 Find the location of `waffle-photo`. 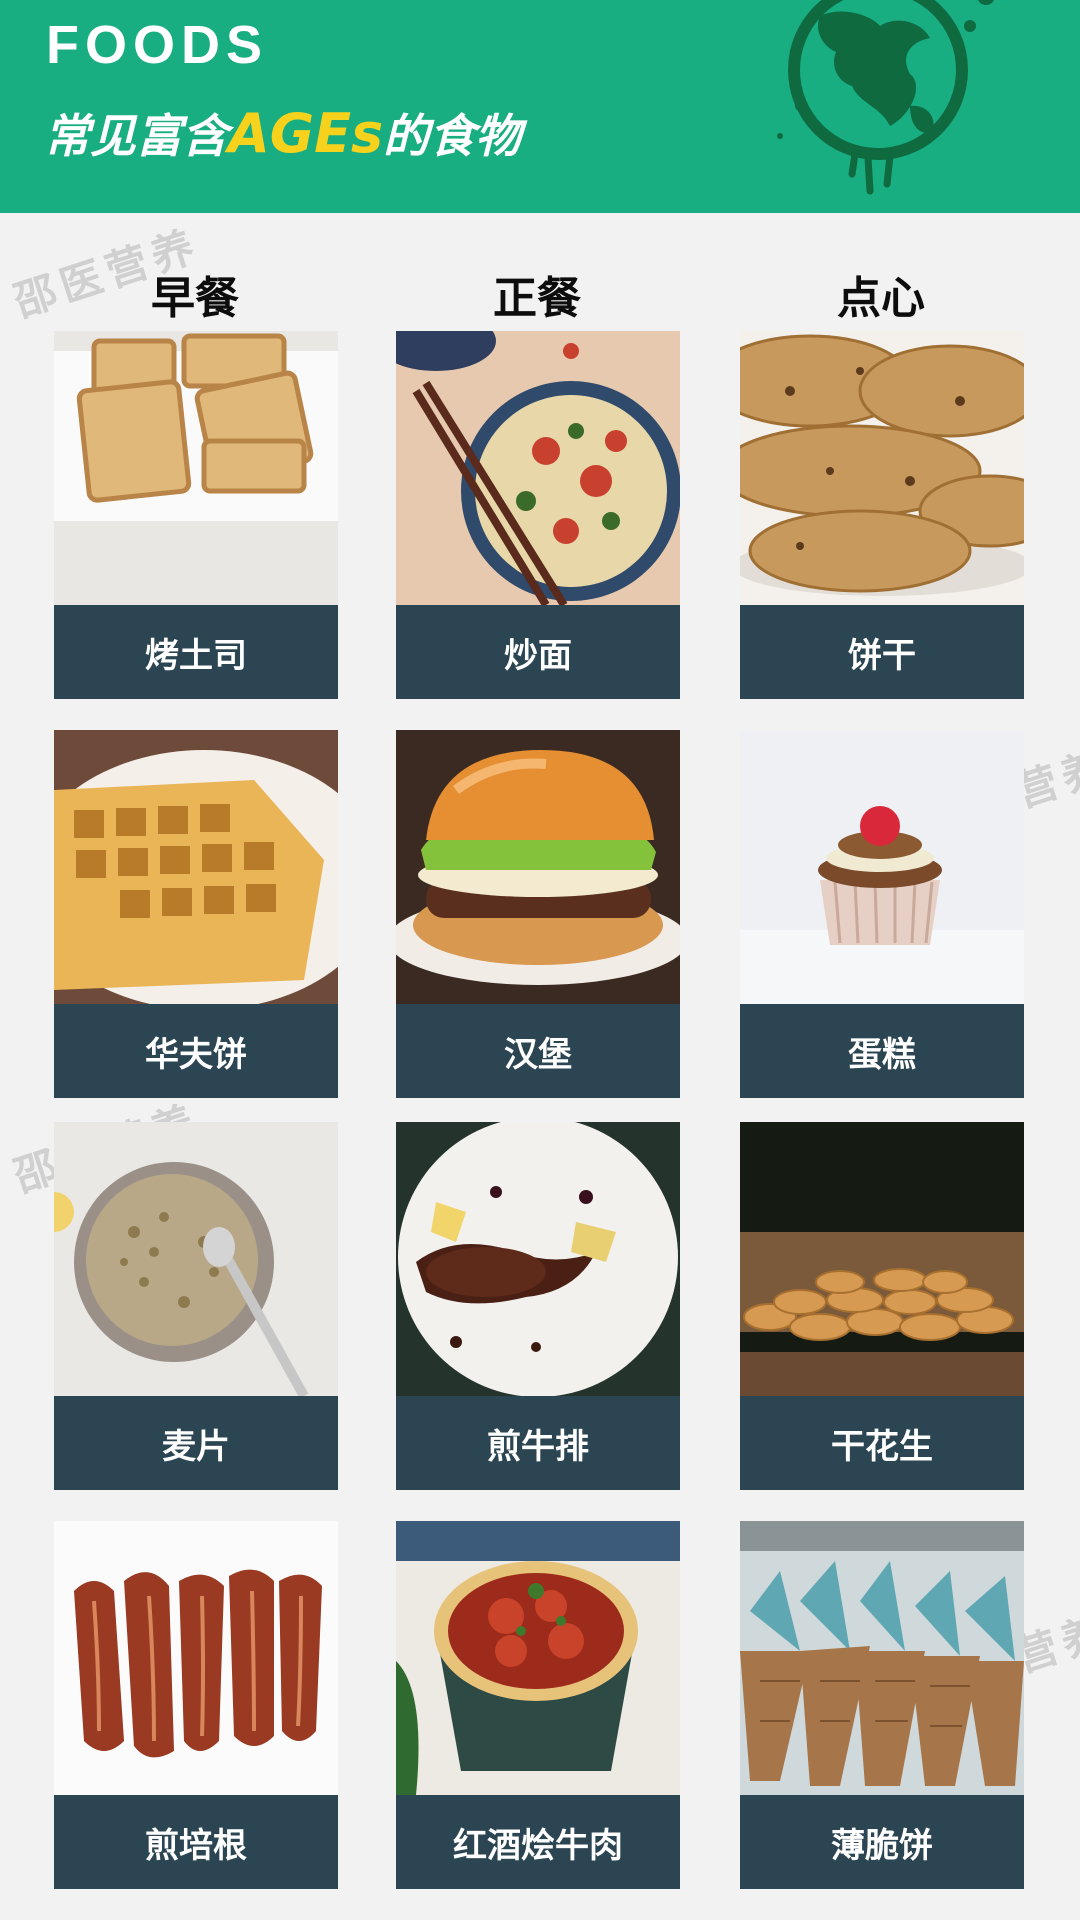

waffle-photo is located at coordinates (196, 867).